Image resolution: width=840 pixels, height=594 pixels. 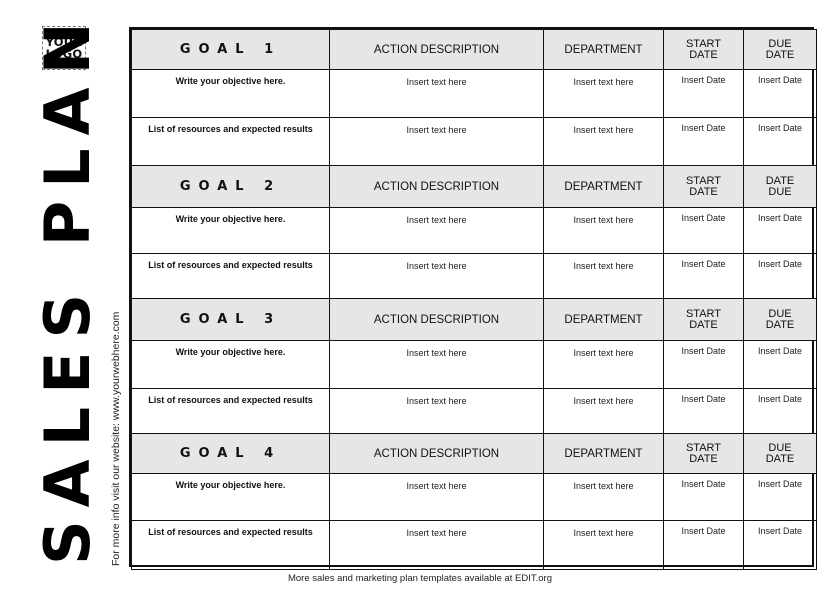 I want to click on column-header-due: DATE DUE, so click(x=780, y=186).